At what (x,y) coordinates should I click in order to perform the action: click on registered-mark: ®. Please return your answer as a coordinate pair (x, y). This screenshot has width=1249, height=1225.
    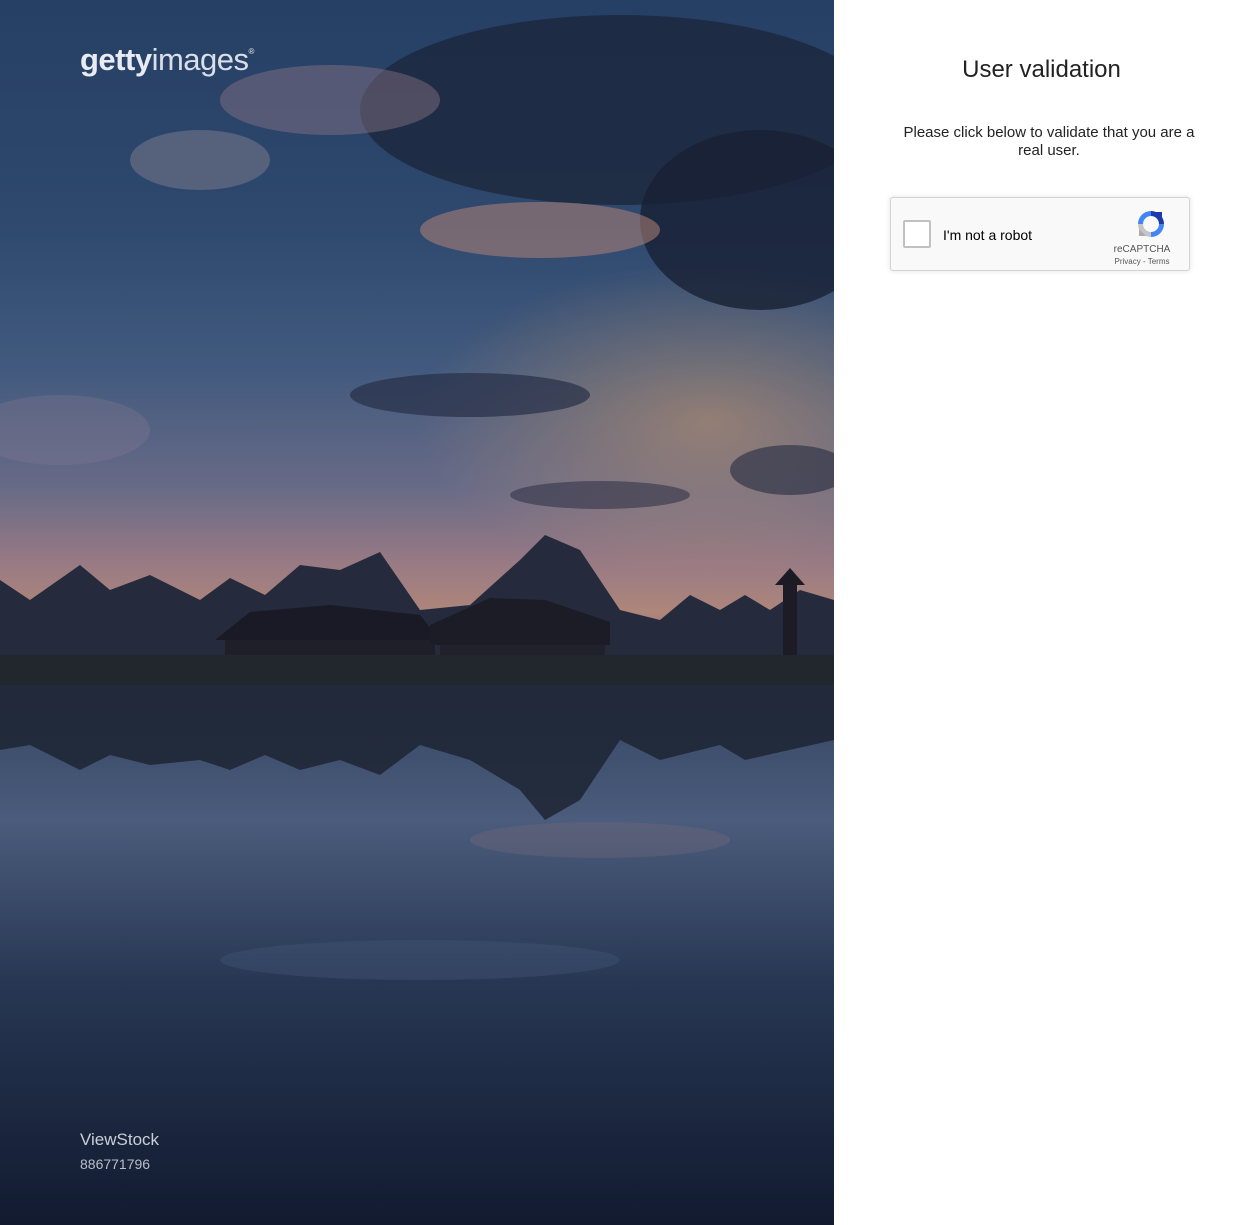
    Looking at the image, I should click on (251, 51).